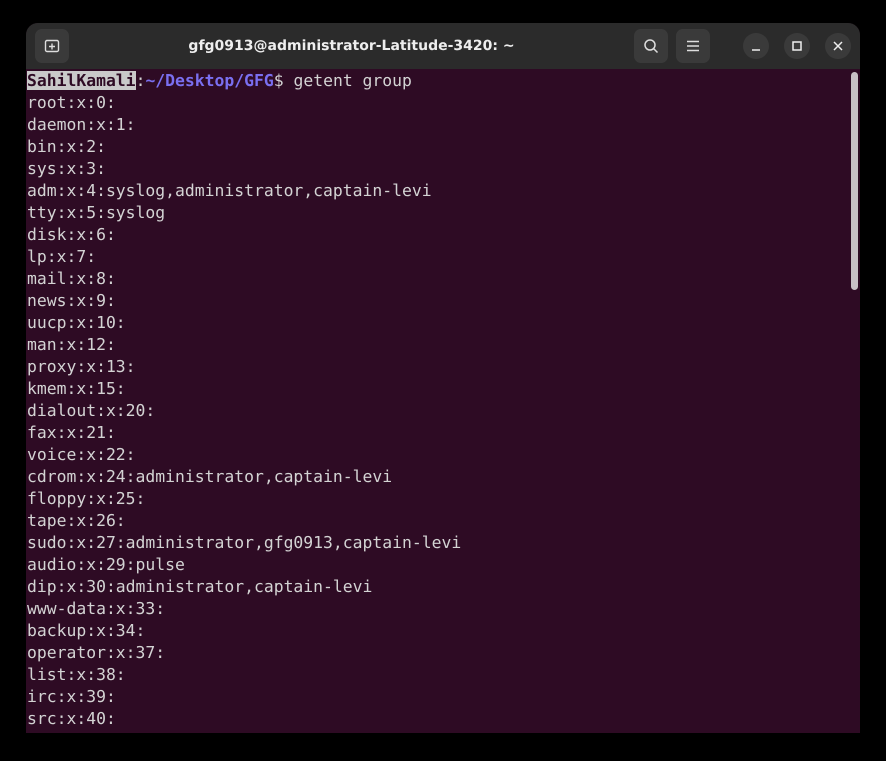 The width and height of the screenshot is (886, 761). I want to click on maximize-button, so click(797, 46).